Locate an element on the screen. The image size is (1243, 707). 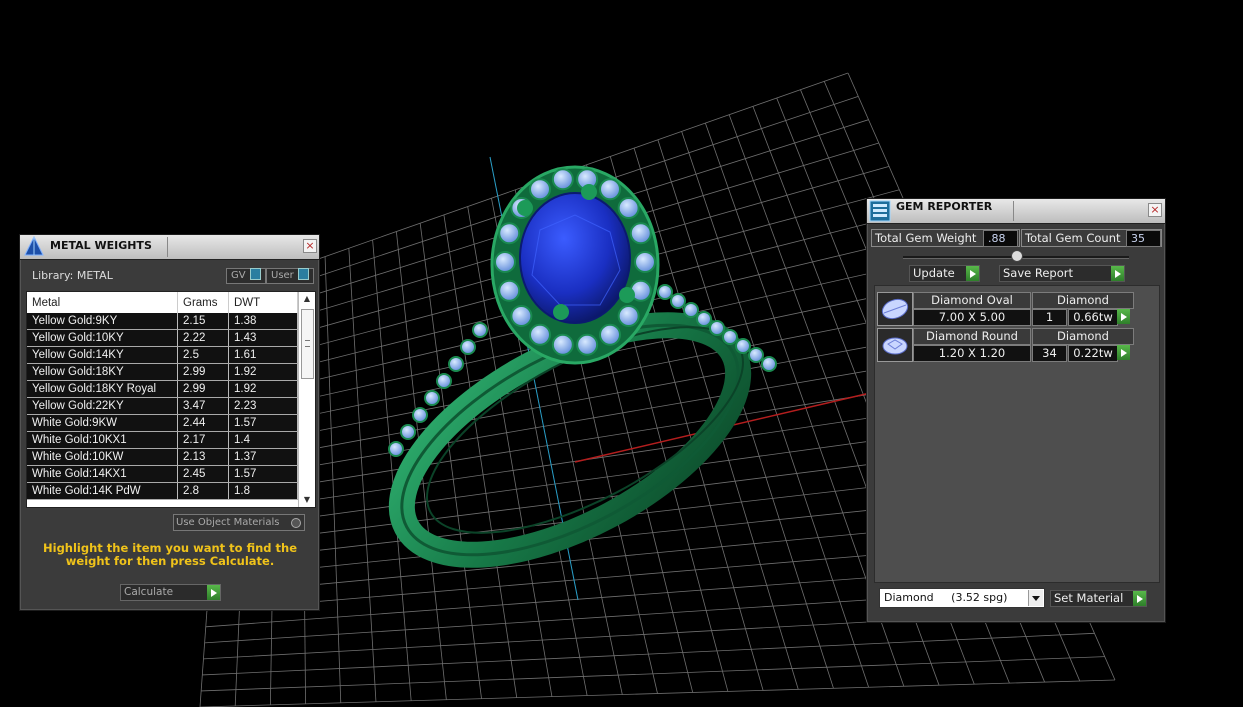
metal-name-cell: Yellow Gold:18KY is located at coordinates (102, 372).